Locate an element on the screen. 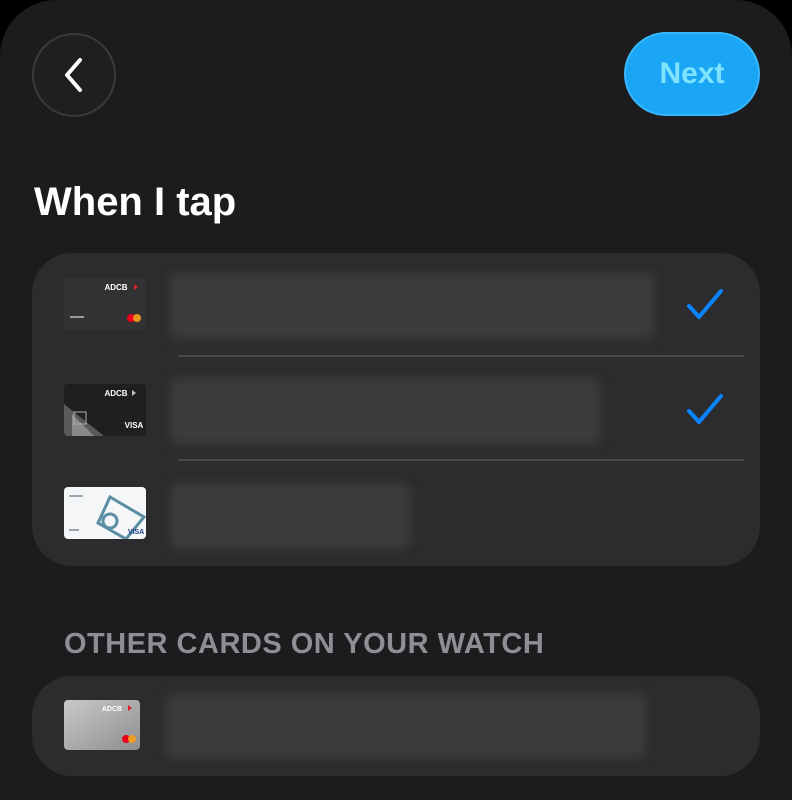 The width and height of the screenshot is (792, 800). visa-card-thumbnail: VISA is located at coordinates (105, 513).